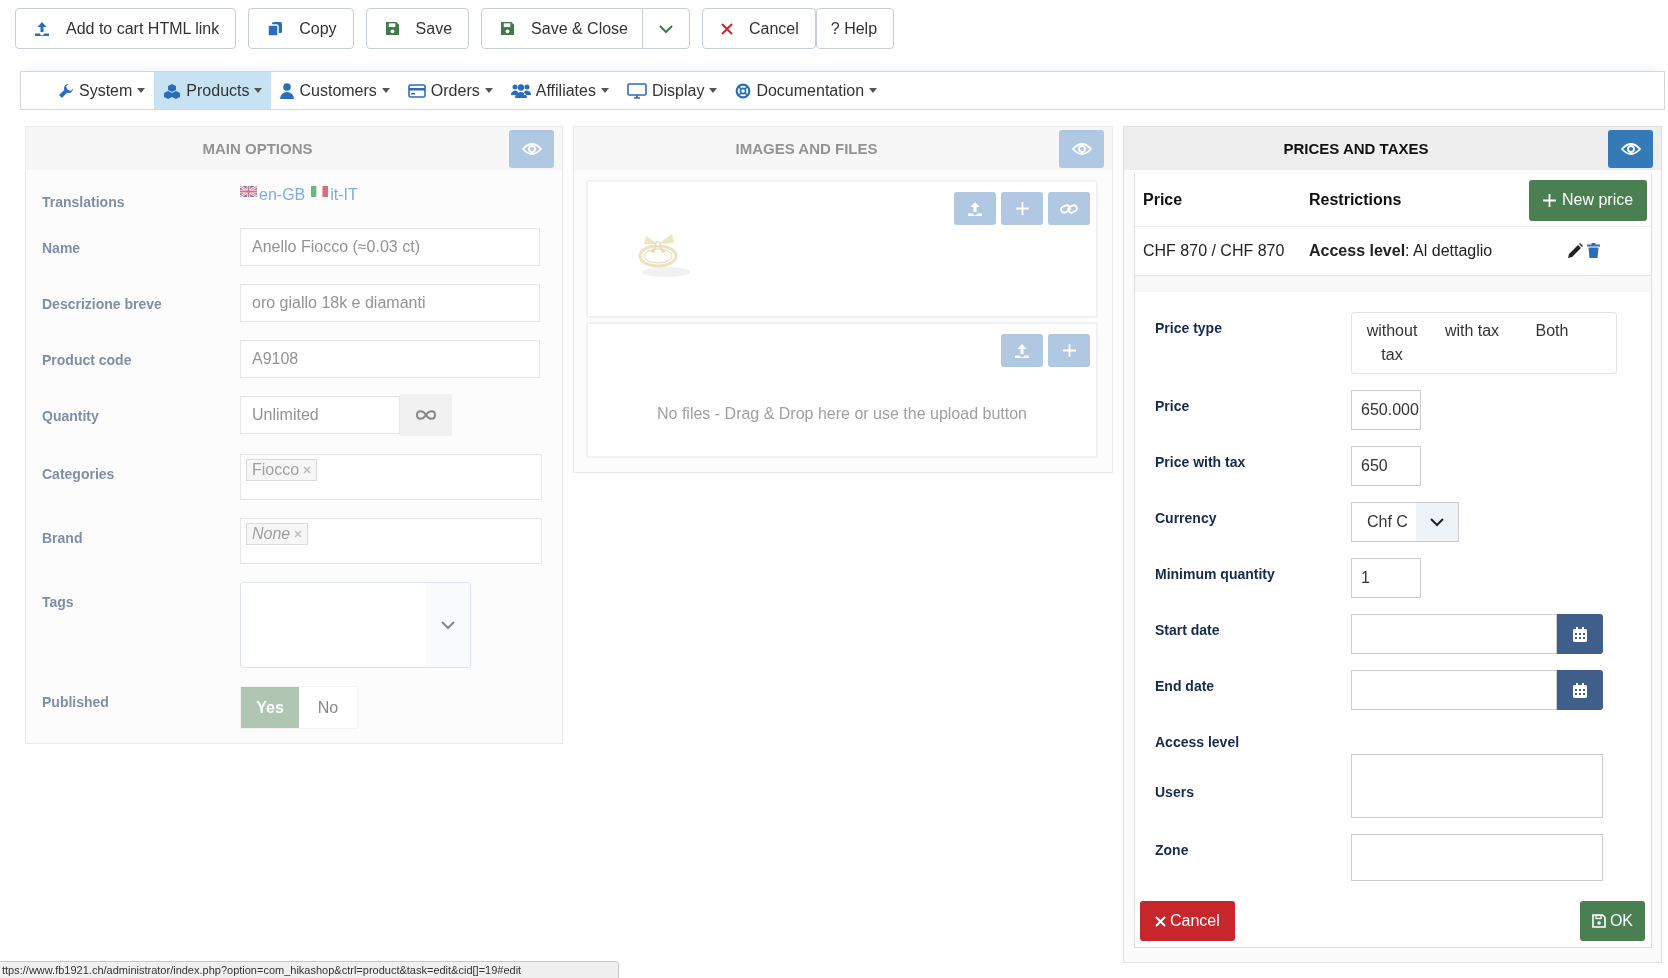 This screenshot has width=1668, height=978. What do you see at coordinates (102, 303) in the screenshot?
I see `field-label: Descrizione breve` at bounding box center [102, 303].